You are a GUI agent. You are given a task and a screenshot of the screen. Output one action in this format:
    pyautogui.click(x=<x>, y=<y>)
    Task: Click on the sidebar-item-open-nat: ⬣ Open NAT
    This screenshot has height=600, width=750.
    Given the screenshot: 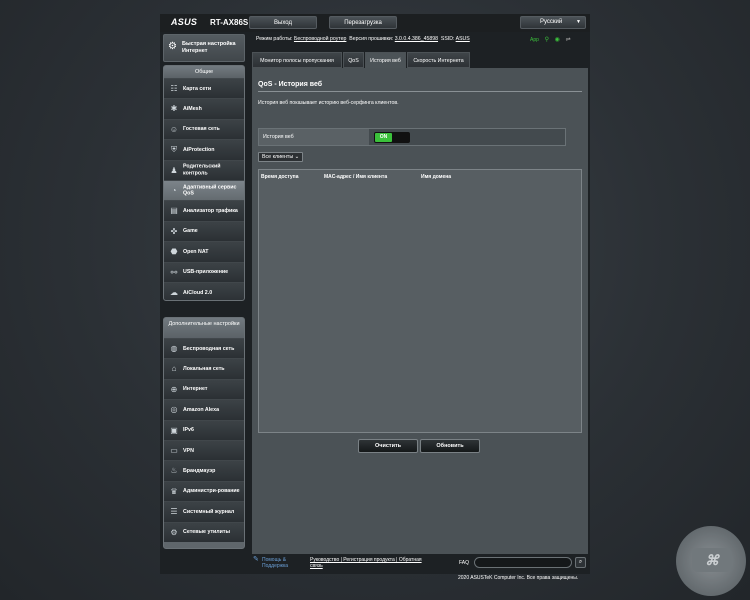 What is the action you would take?
    pyautogui.click(x=204, y=251)
    